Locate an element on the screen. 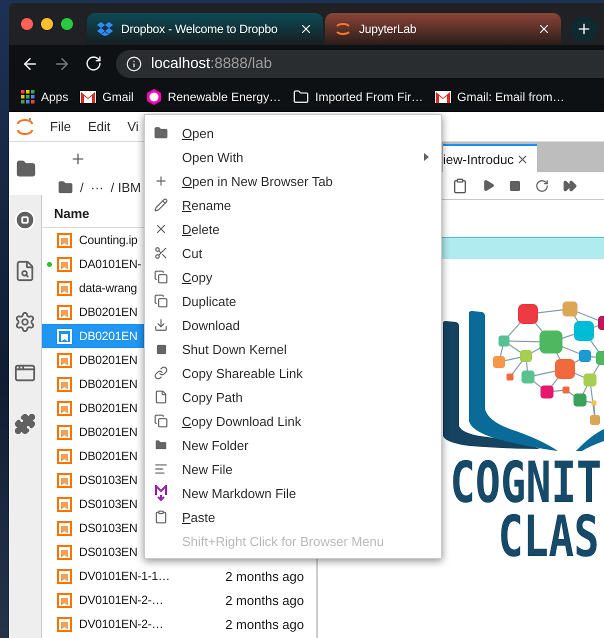 The width and height of the screenshot is (604, 638). logo-text: COGNIT is located at coordinates (526, 483).